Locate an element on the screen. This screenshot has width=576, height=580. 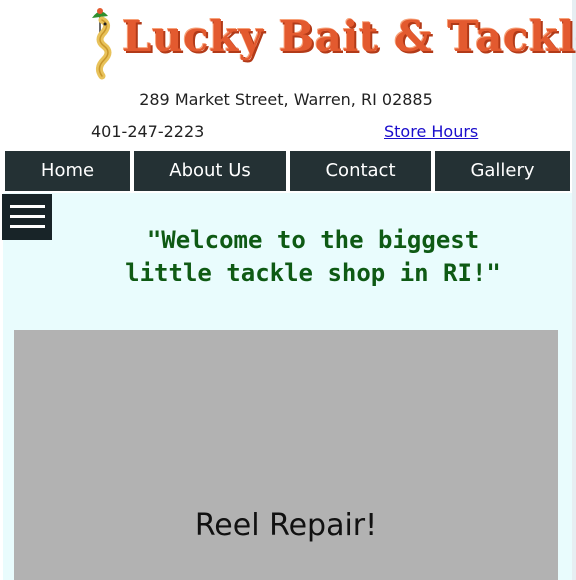
menu-bar-middle is located at coordinates (27, 216).